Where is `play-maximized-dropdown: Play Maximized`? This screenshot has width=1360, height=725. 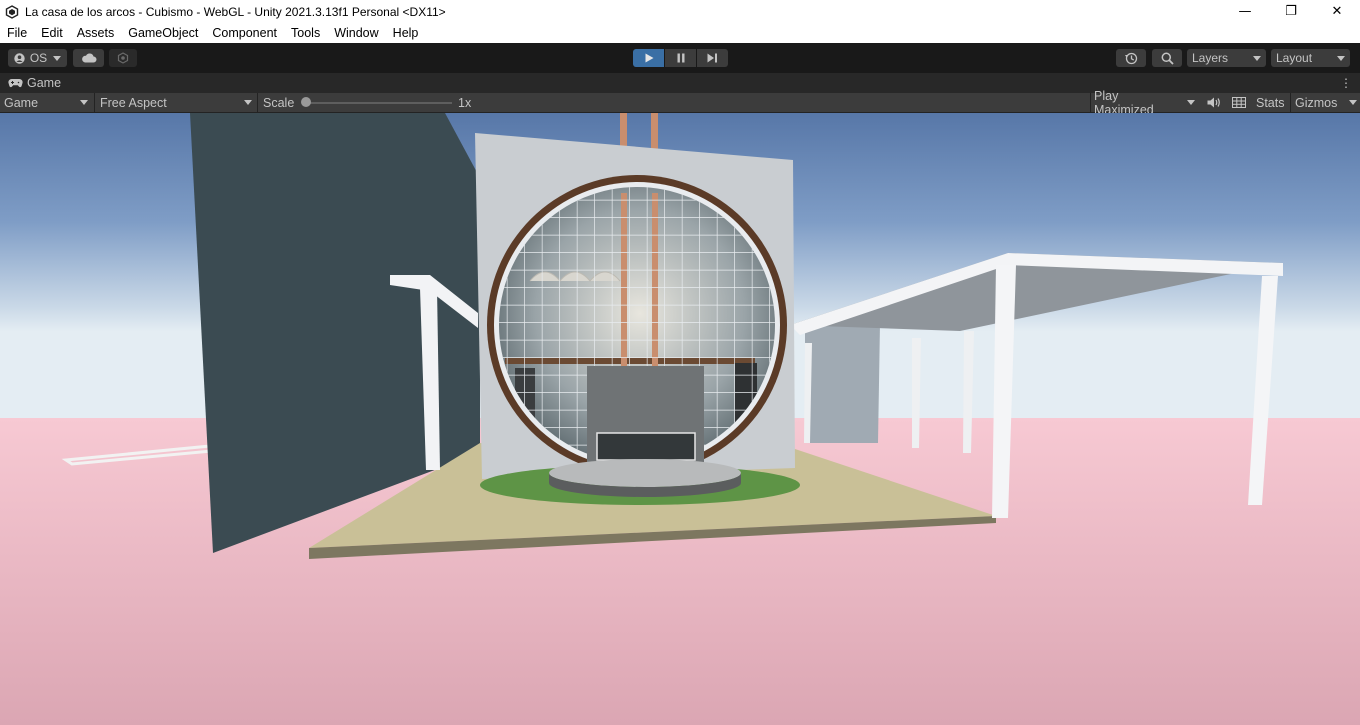
play-maximized-dropdown: Play Maximized is located at coordinates (1146, 103).